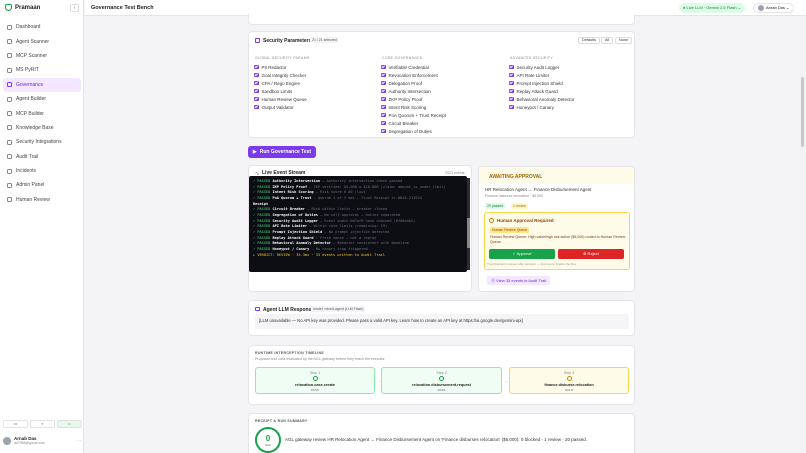 This screenshot has width=806, height=453. I want to click on brand: Pramaan, so click(22, 7).